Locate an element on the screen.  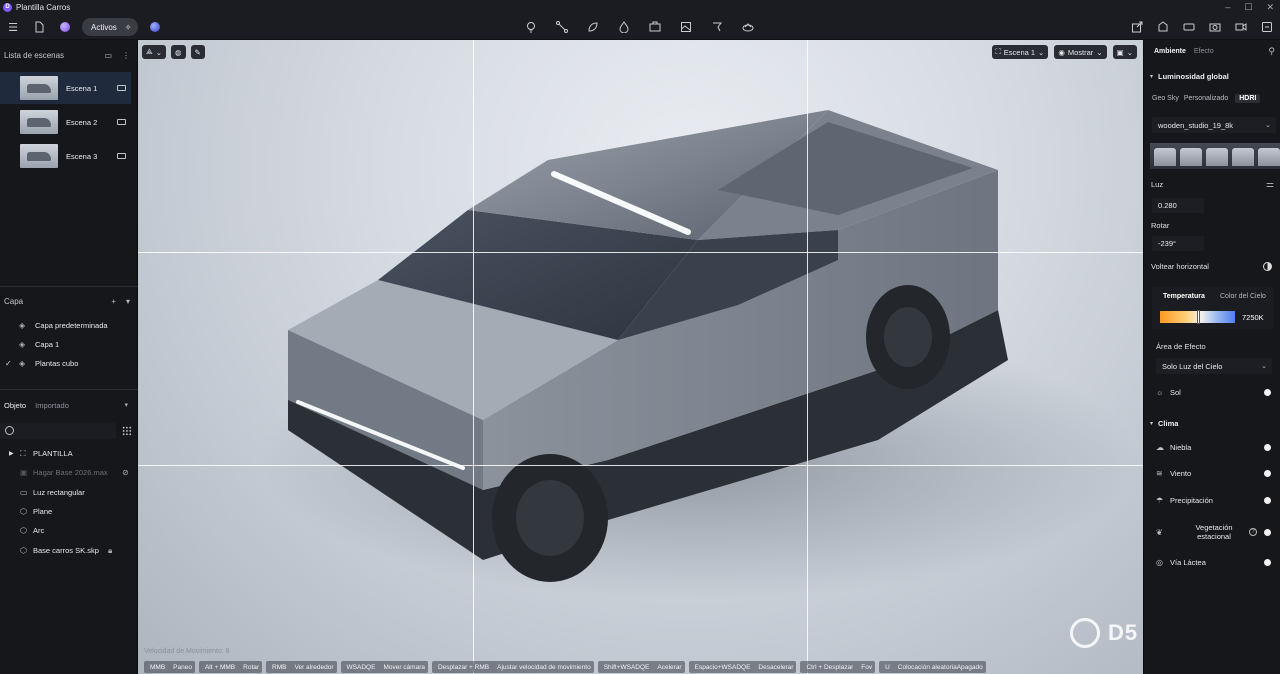
sphere-icon is located at coordinates (155, 27).